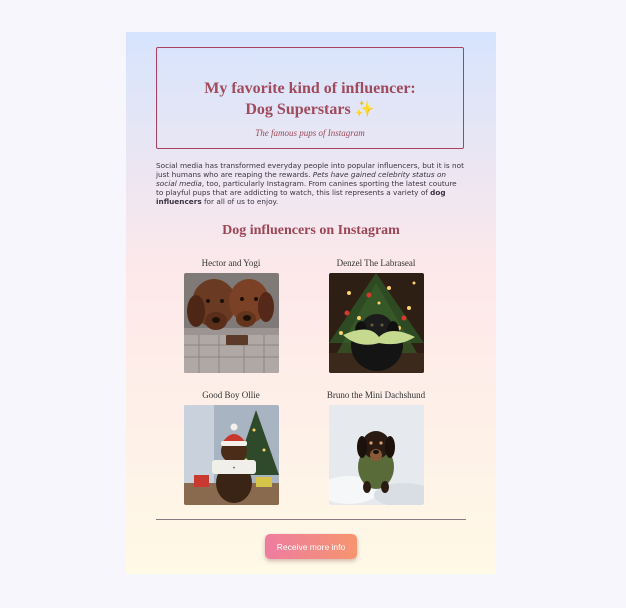  I want to click on hero-title-line1: My favorite kind of influencer:, so click(310, 88).